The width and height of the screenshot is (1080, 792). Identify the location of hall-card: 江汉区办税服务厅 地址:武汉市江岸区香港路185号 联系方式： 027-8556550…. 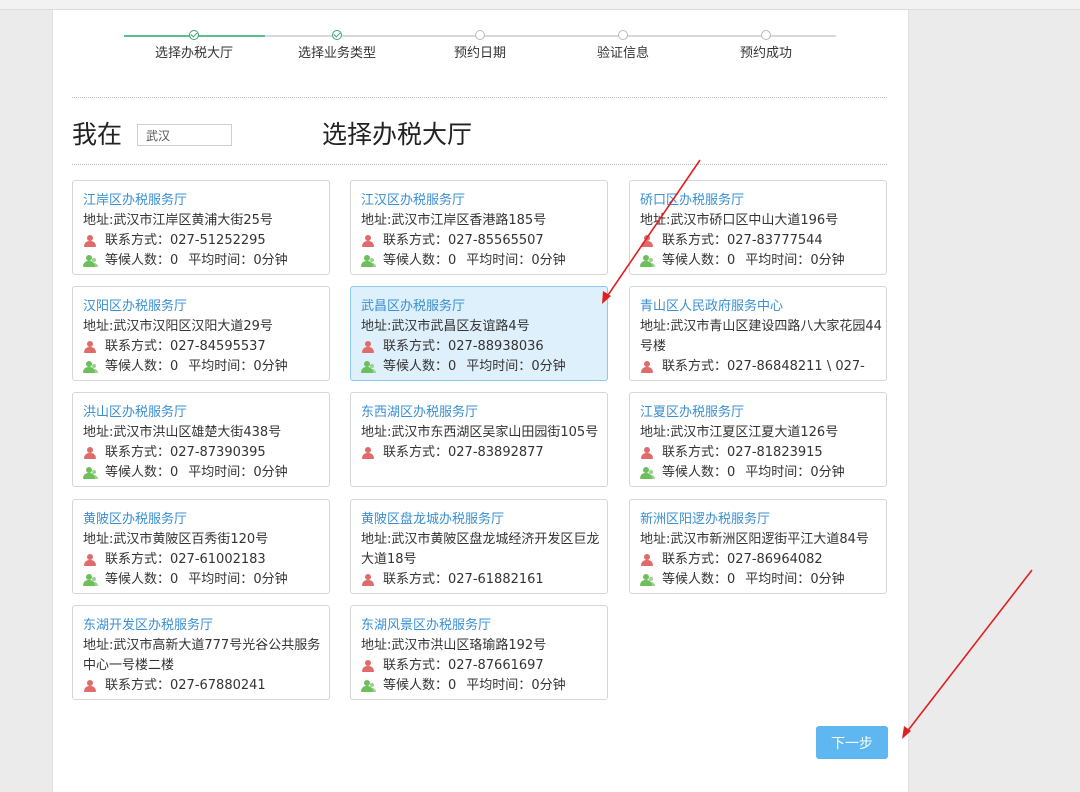
(479, 227).